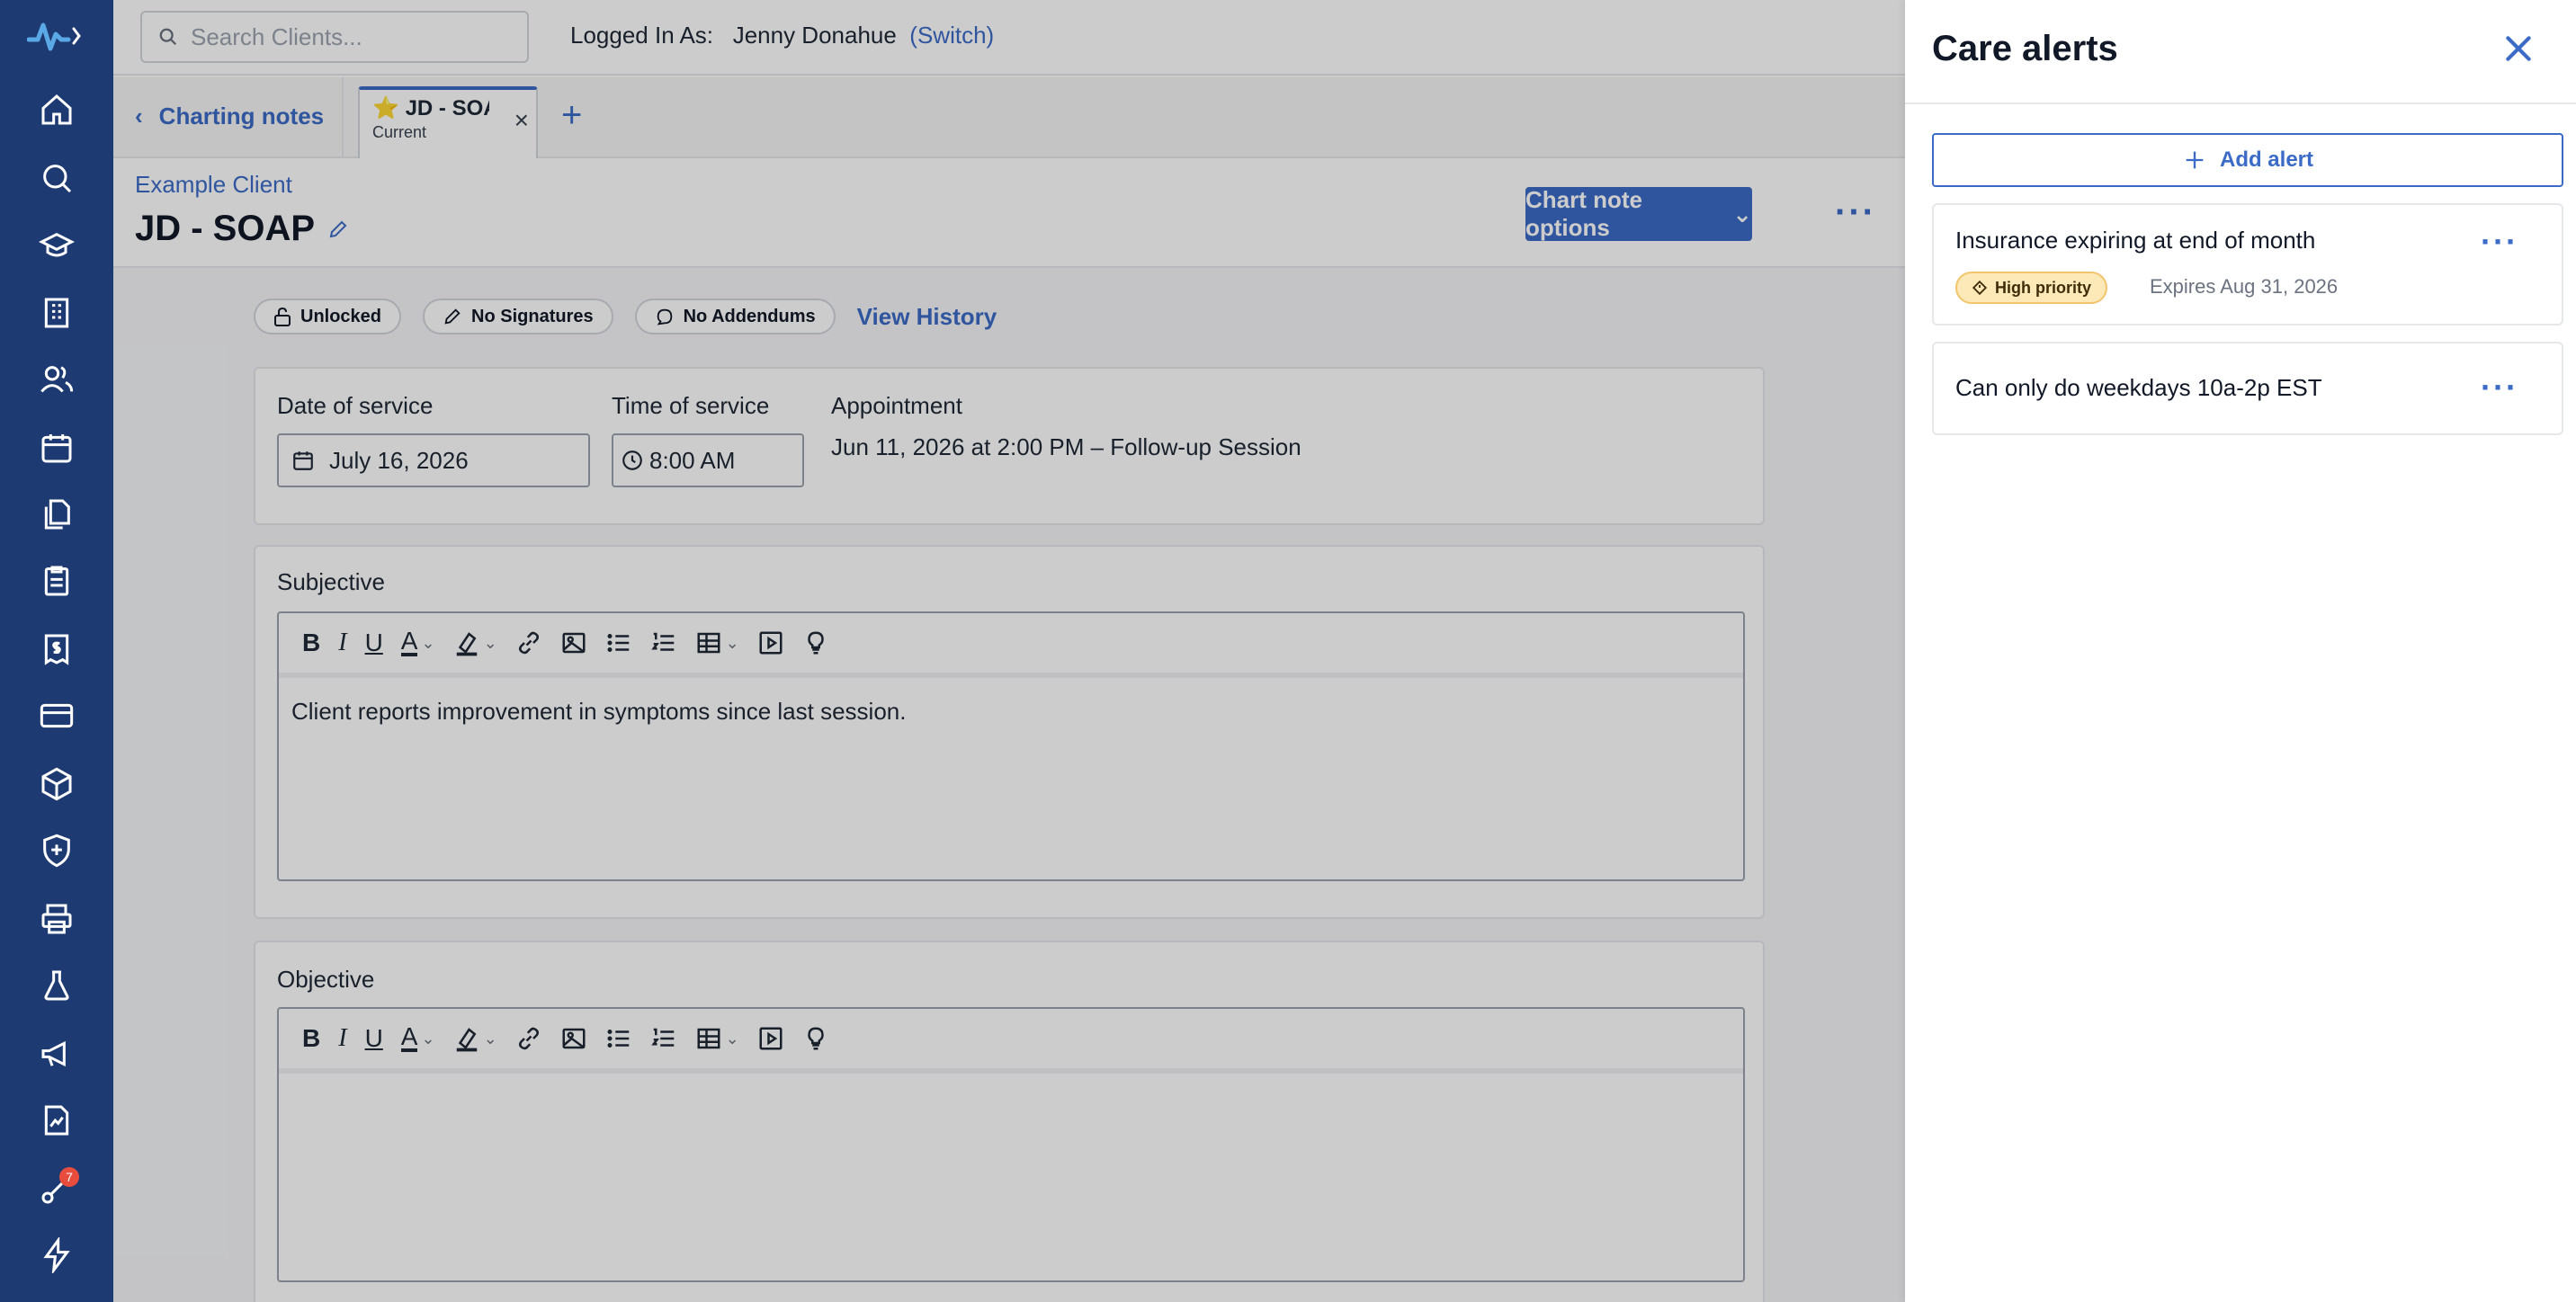 The image size is (2576, 1302). Describe the element at coordinates (56, 246) in the screenshot. I see `nav-education-icon` at that location.